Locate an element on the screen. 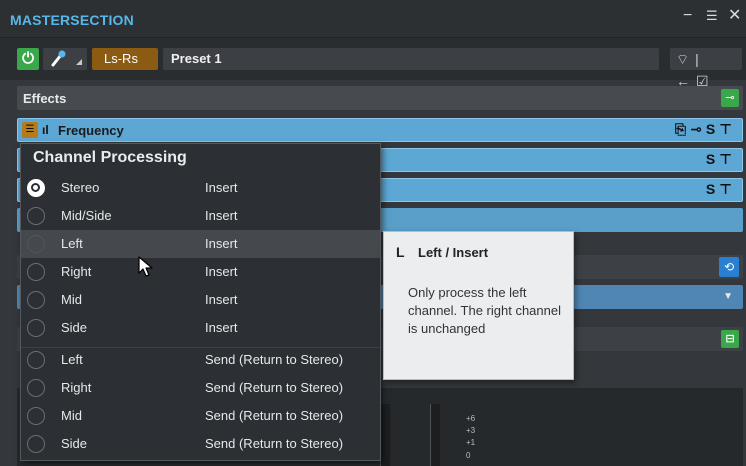 Image resolution: width=746 pixels, height=466 pixels. window-title: MASTERSECTION is located at coordinates (72, 20).